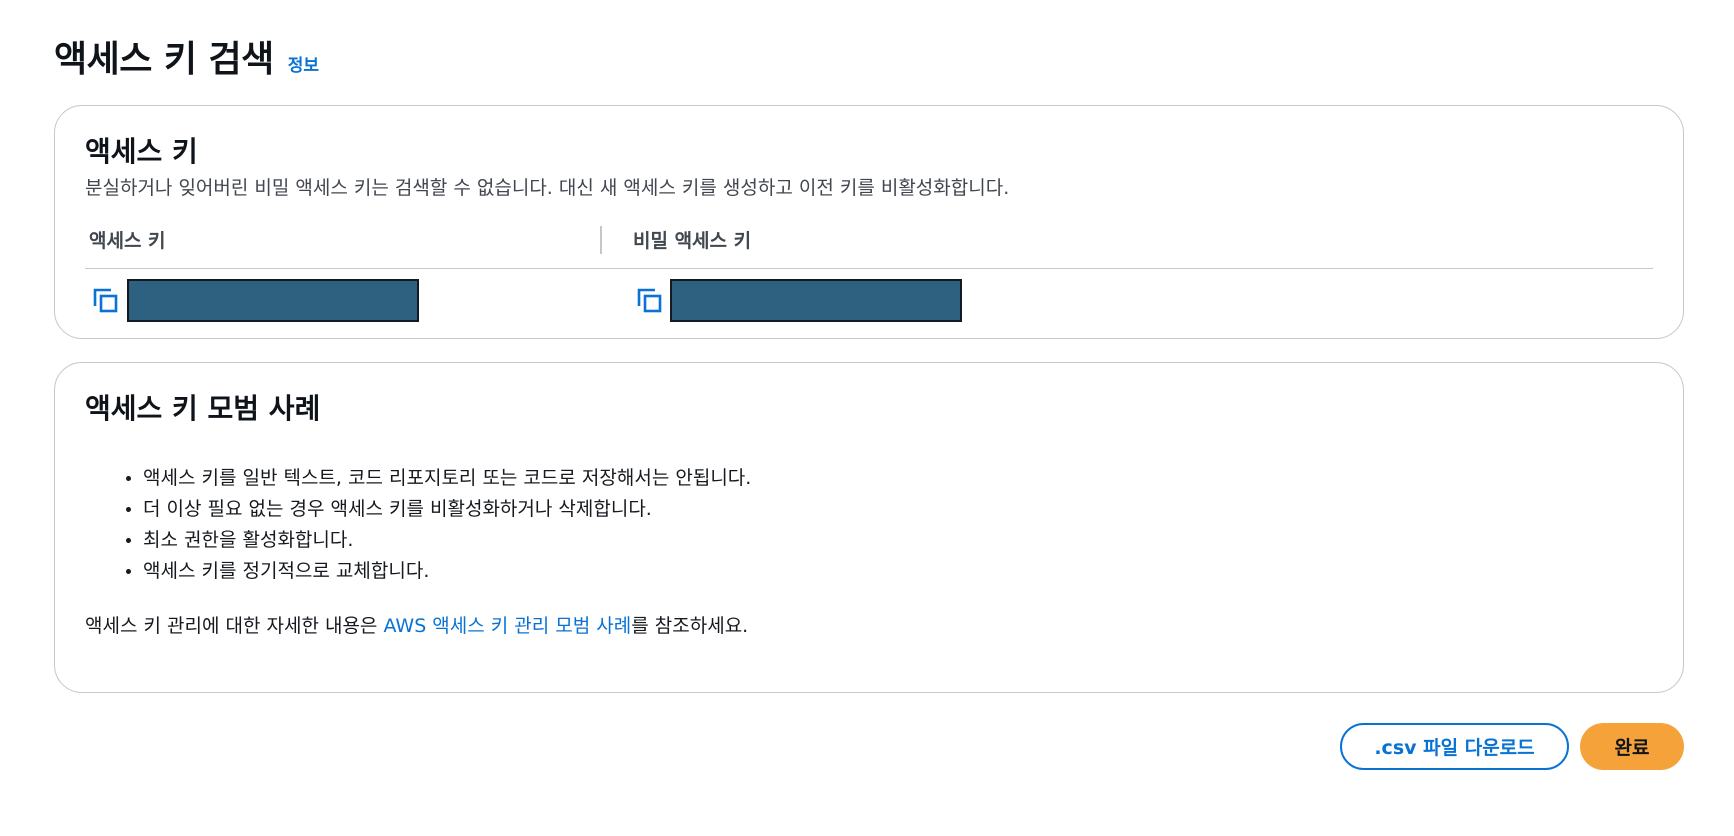  Describe the element at coordinates (447, 571) in the screenshot. I see `list-item: 액세스 키를 정기적으로 교체합니다.` at that location.